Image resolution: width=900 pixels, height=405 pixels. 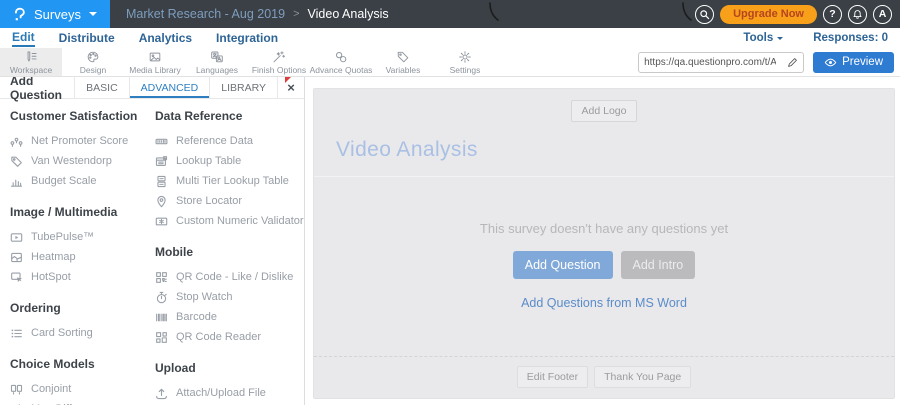 I want to click on avatar-glyph: A, so click(x=882, y=14).